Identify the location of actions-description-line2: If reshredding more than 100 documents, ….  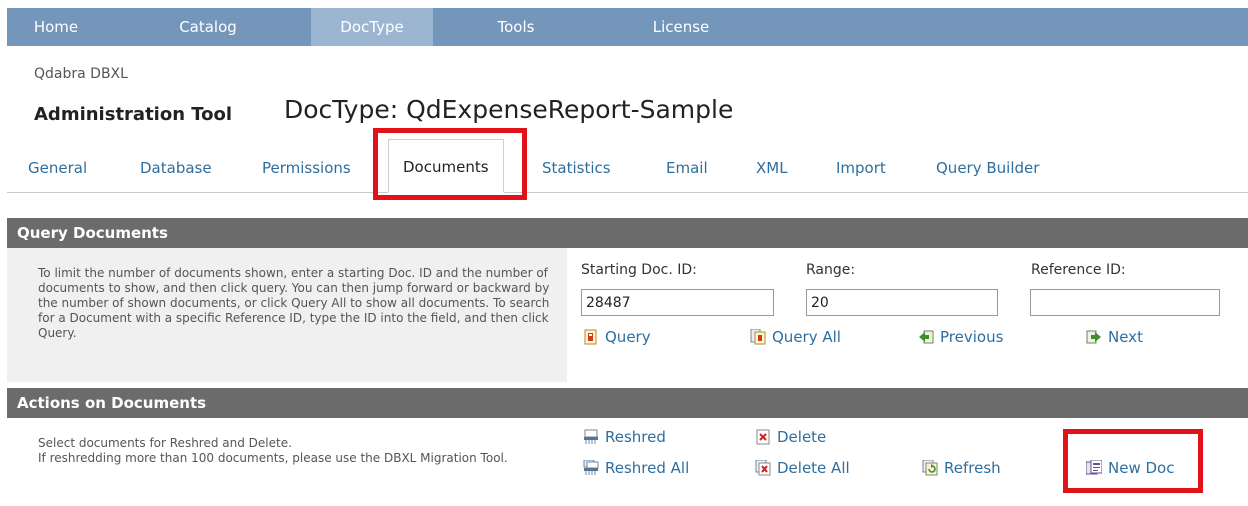
(273, 458).